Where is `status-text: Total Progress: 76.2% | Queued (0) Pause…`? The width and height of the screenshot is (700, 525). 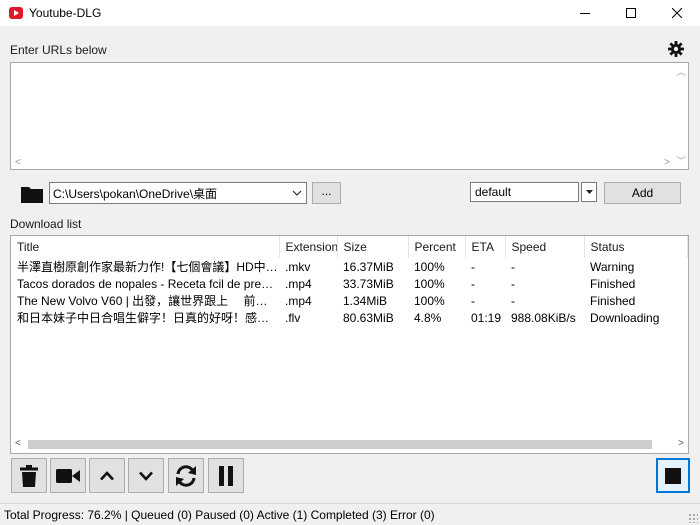
status-text: Total Progress: 76.2% | Queued (0) Pause… is located at coordinates (219, 514).